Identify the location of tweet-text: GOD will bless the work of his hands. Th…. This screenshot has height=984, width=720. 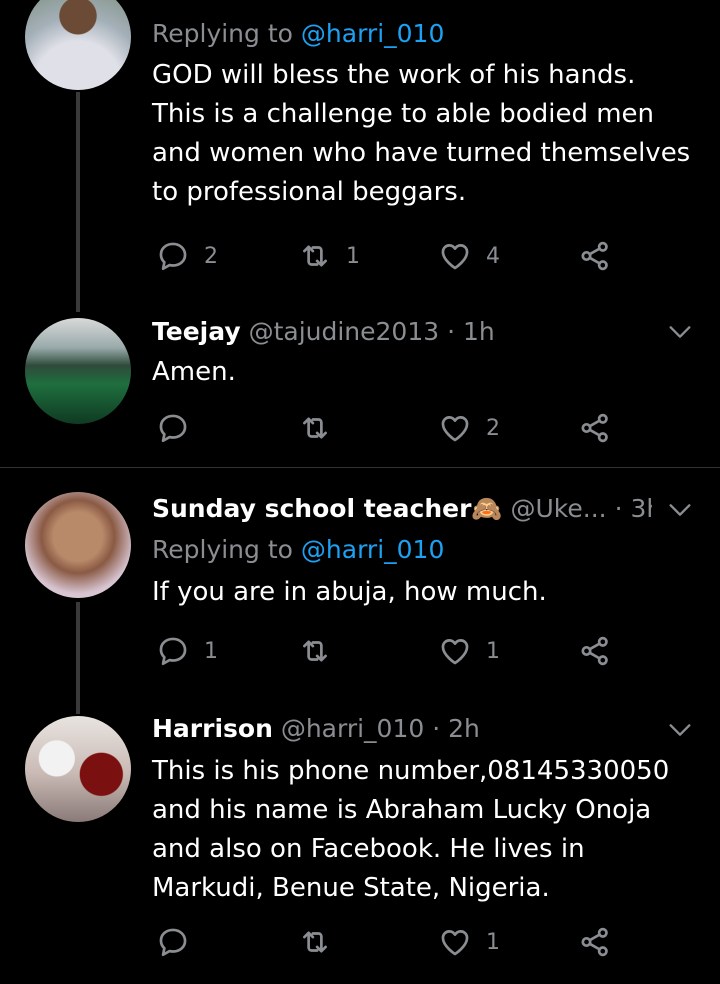
(421, 133).